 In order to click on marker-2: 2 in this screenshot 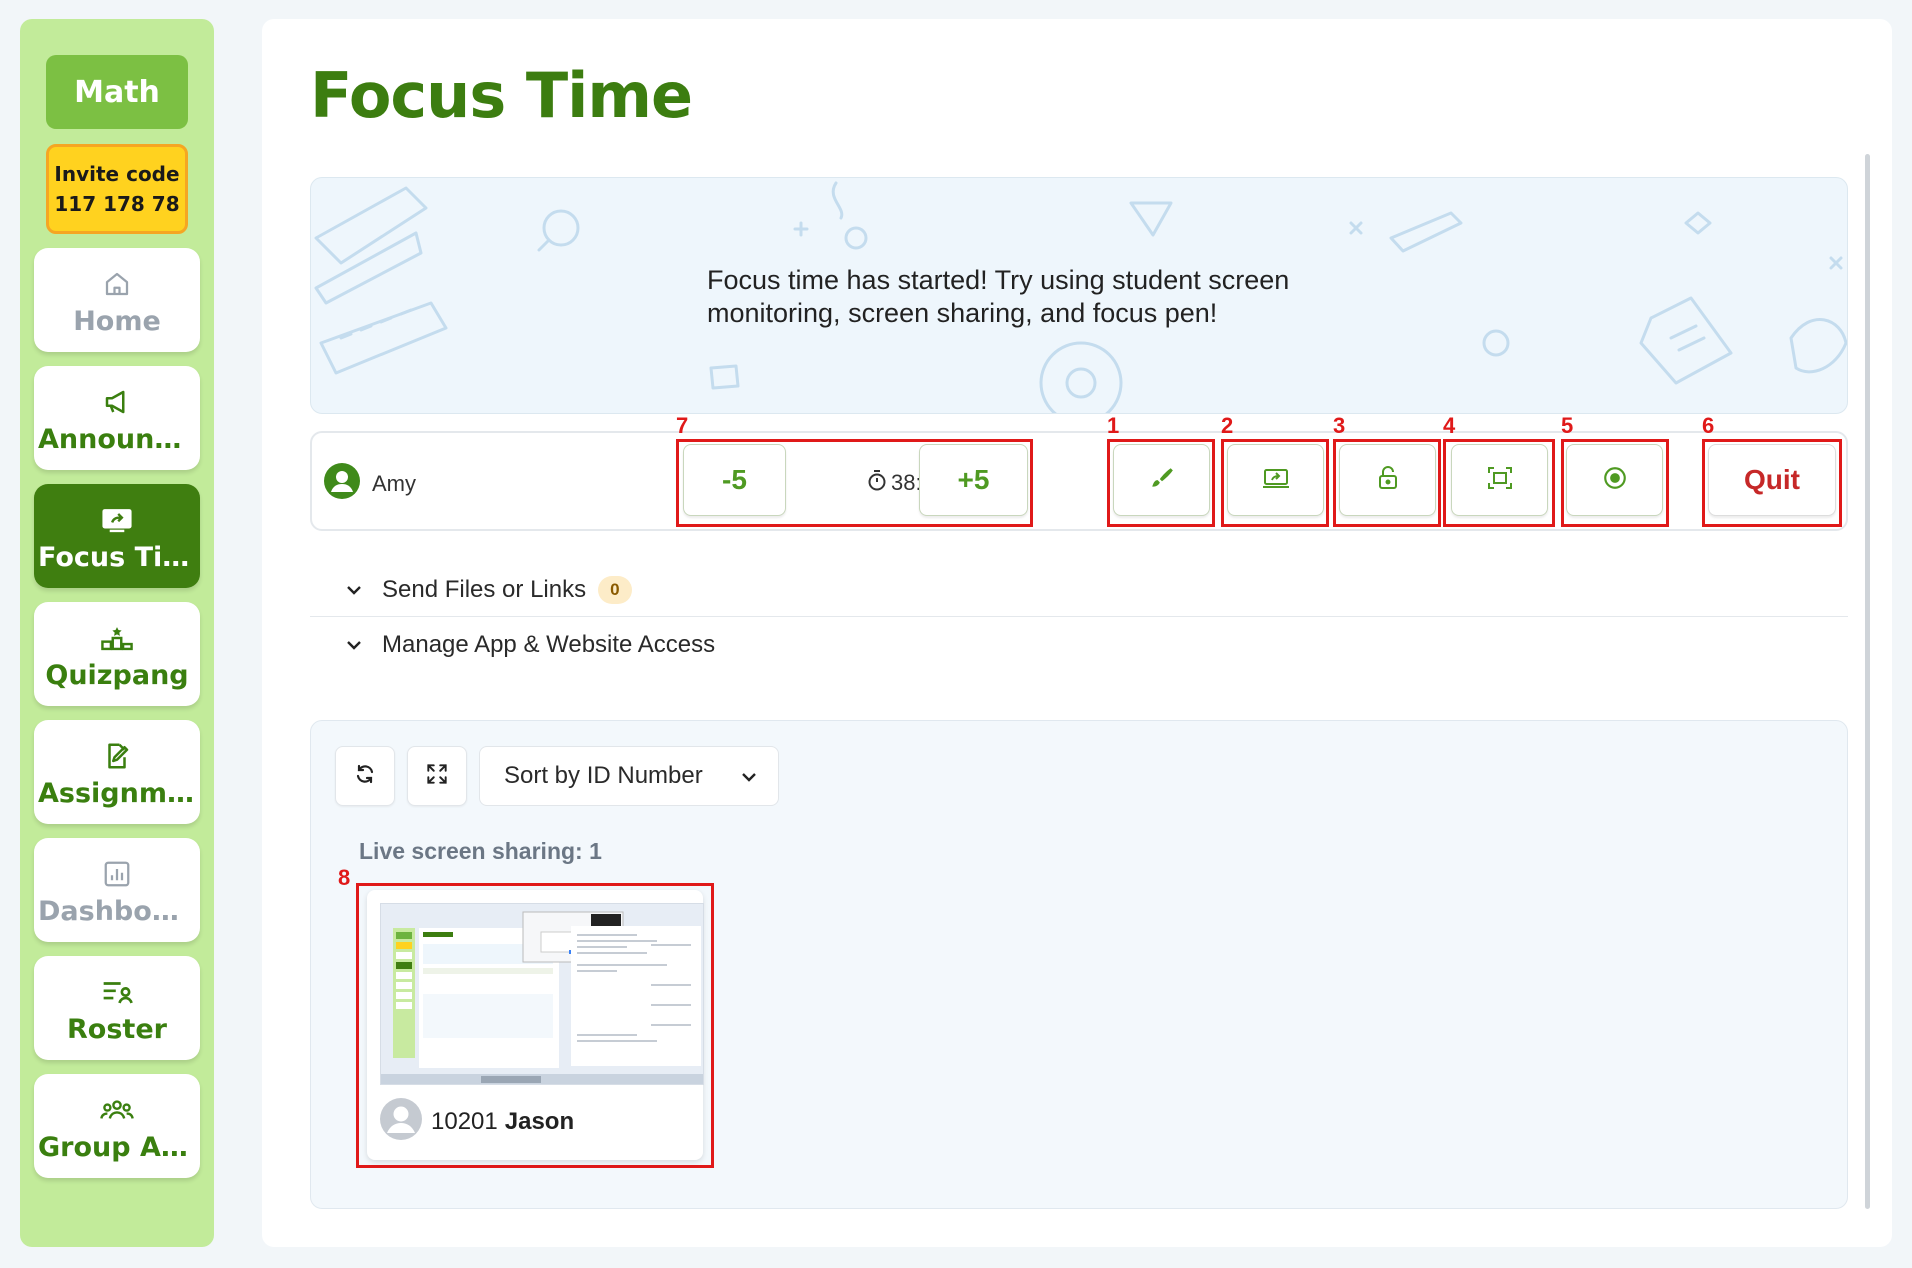, I will do `click(1227, 425)`.